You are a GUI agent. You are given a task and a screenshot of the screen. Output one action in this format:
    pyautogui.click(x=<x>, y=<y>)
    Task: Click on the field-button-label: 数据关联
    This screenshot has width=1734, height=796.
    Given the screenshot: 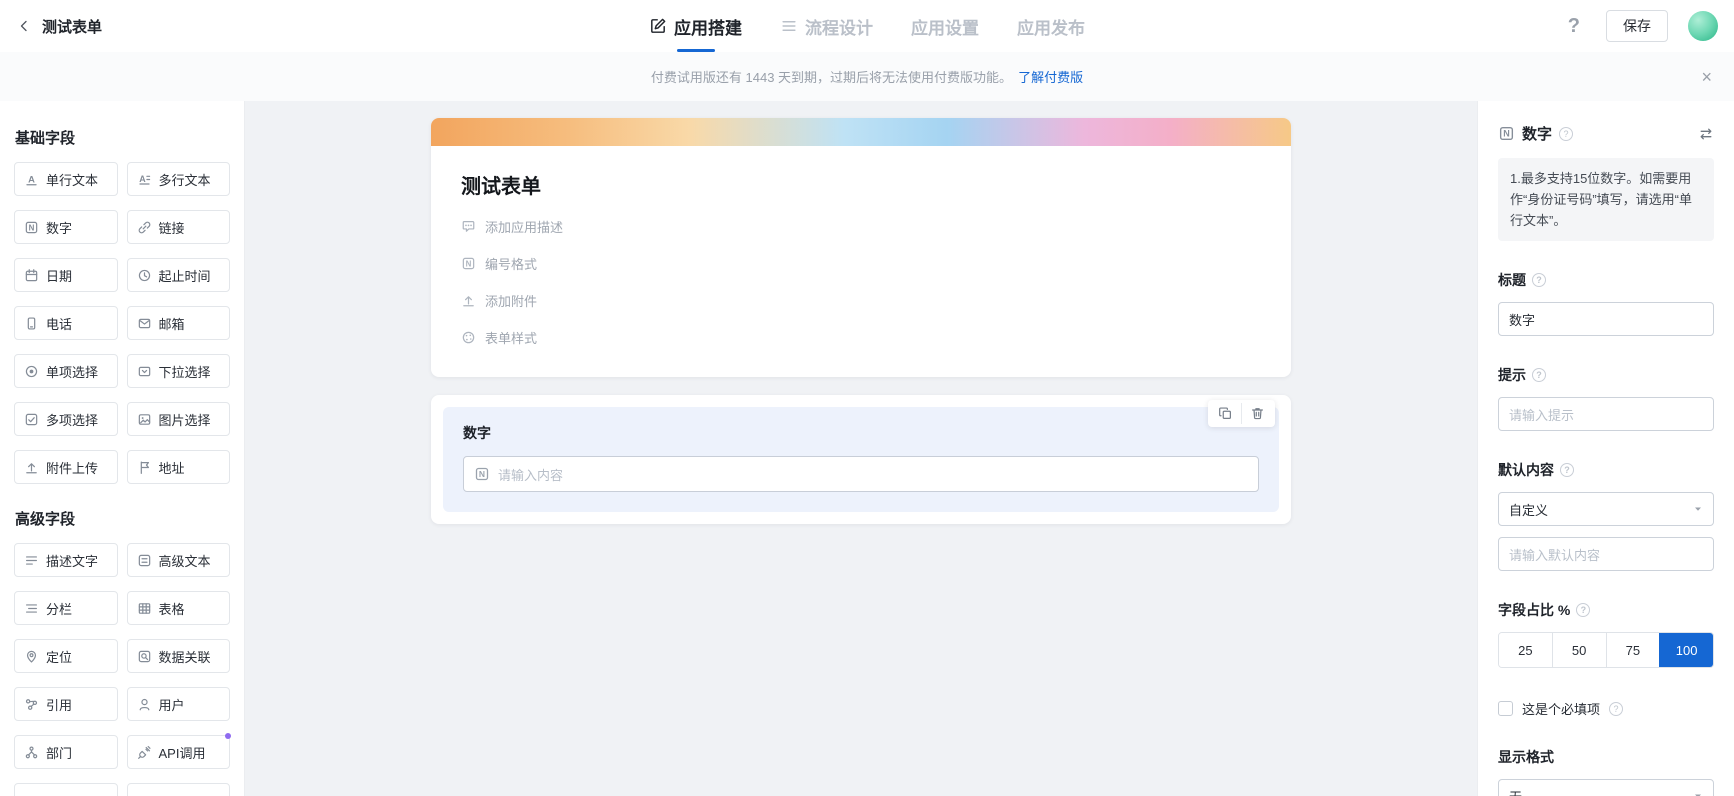 What is the action you would take?
    pyautogui.click(x=184, y=657)
    